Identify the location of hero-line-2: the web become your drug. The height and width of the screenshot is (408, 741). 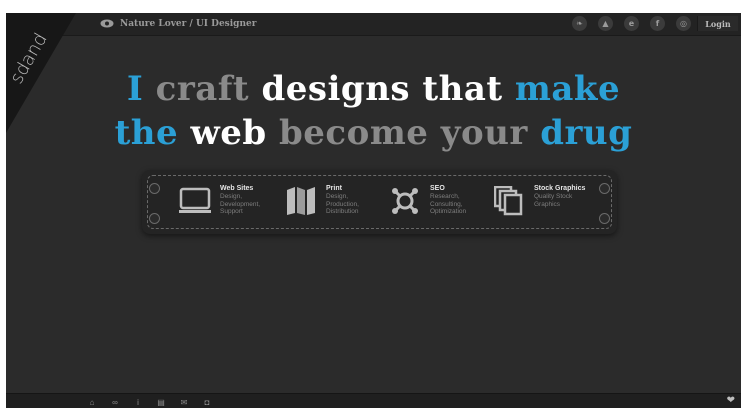
(373, 133).